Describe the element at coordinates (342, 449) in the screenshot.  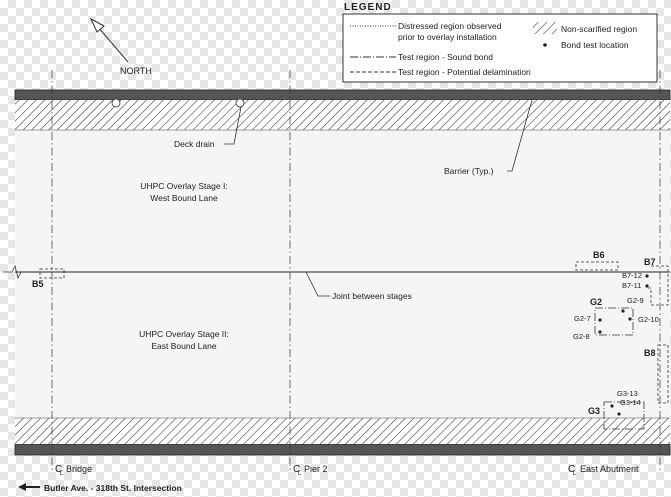
I see `south-barrier` at that location.